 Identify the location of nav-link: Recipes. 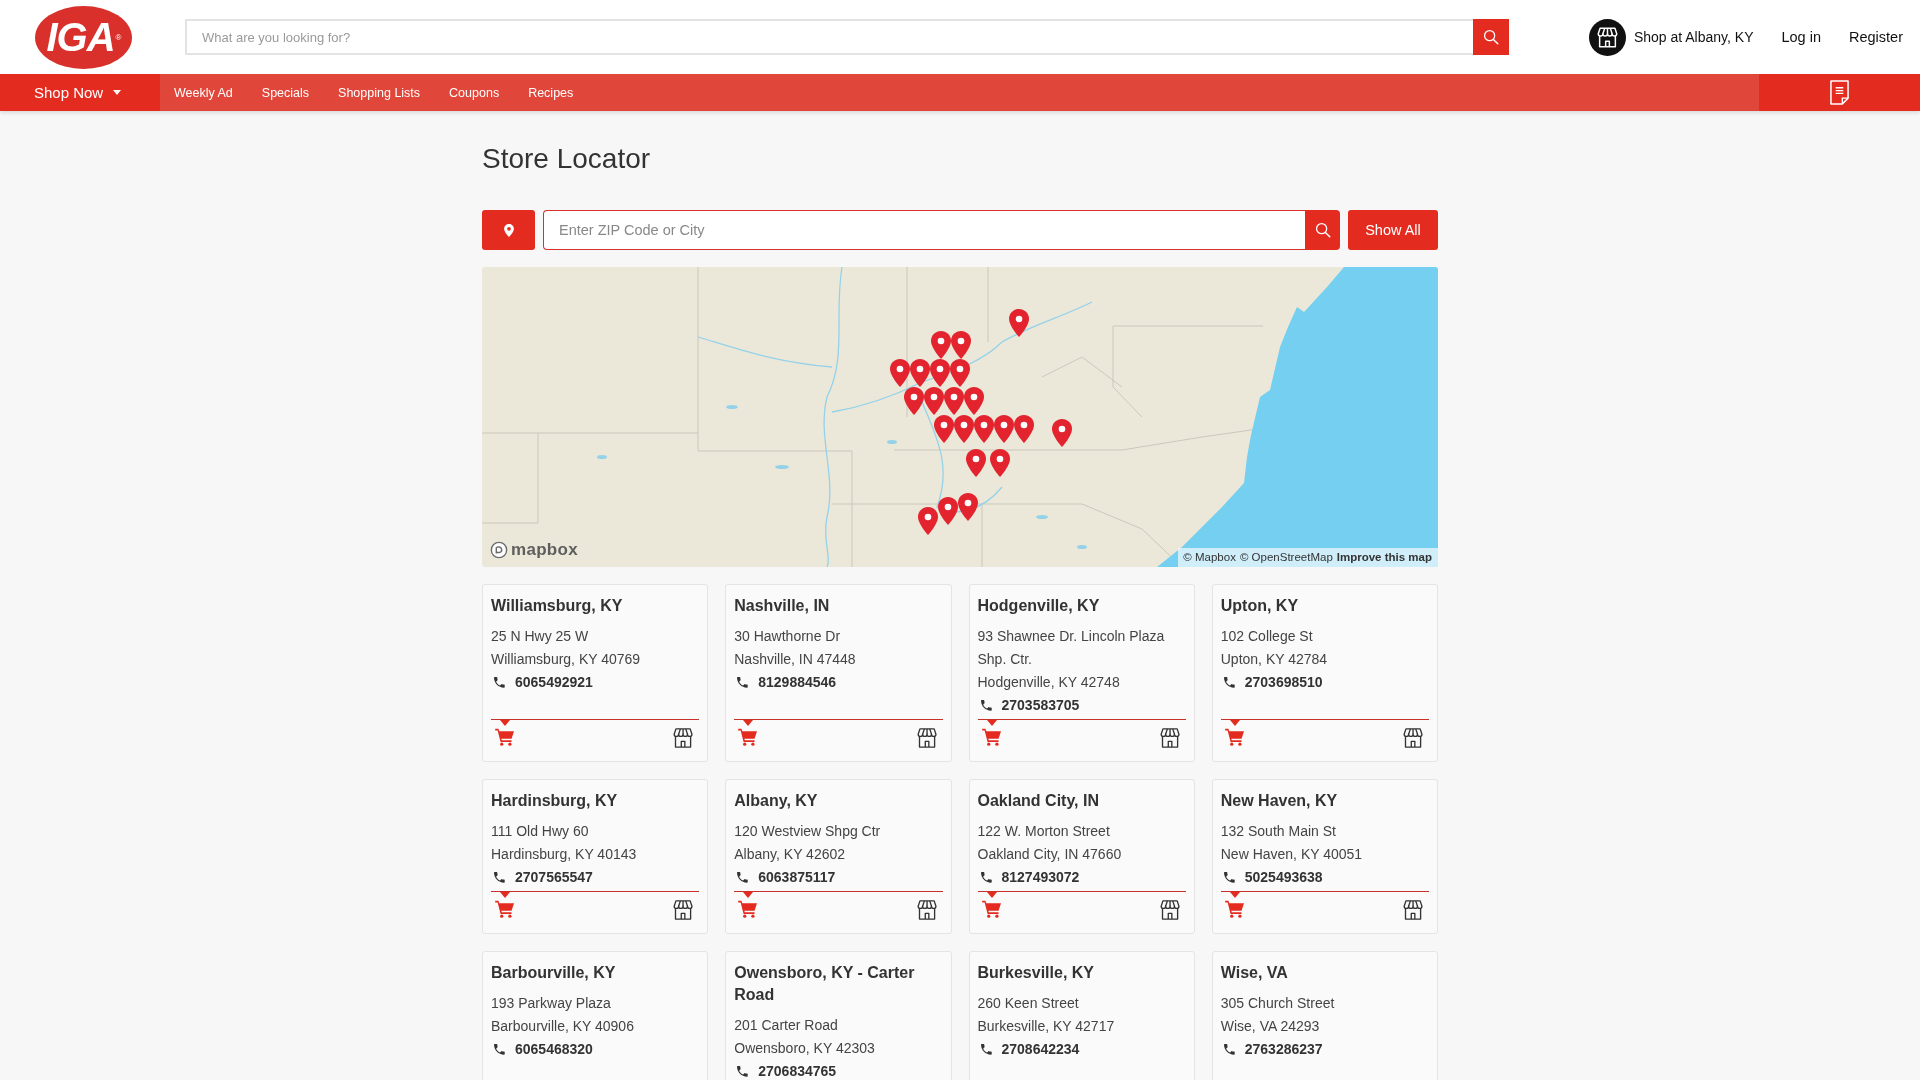
(551, 92).